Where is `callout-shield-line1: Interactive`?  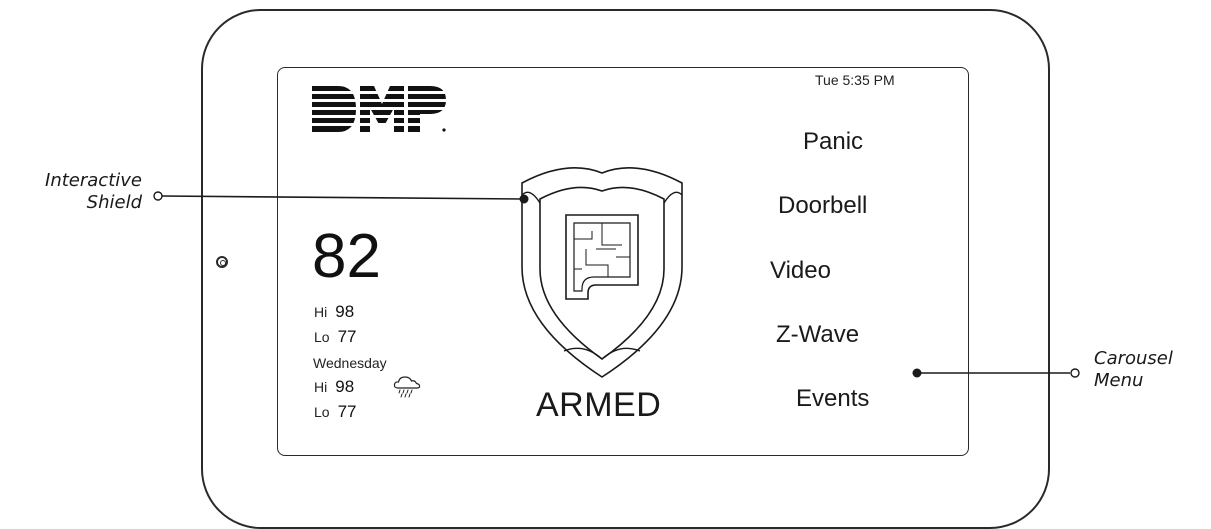
callout-shield-line1: Interactive is located at coordinates (93, 180).